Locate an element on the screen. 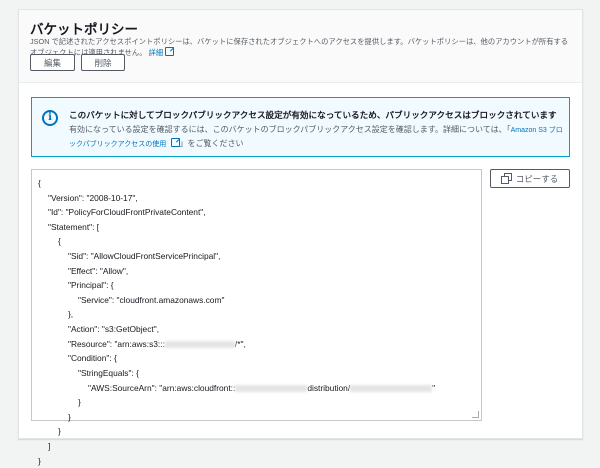  policy-text: distribution/ is located at coordinates (329, 387).